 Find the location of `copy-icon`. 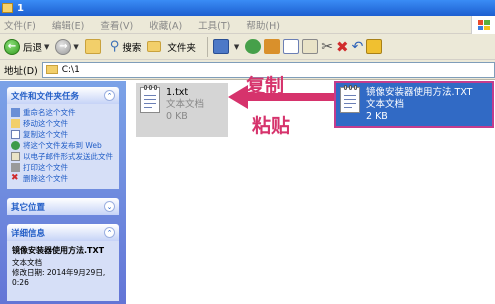

copy-icon is located at coordinates (15, 134).